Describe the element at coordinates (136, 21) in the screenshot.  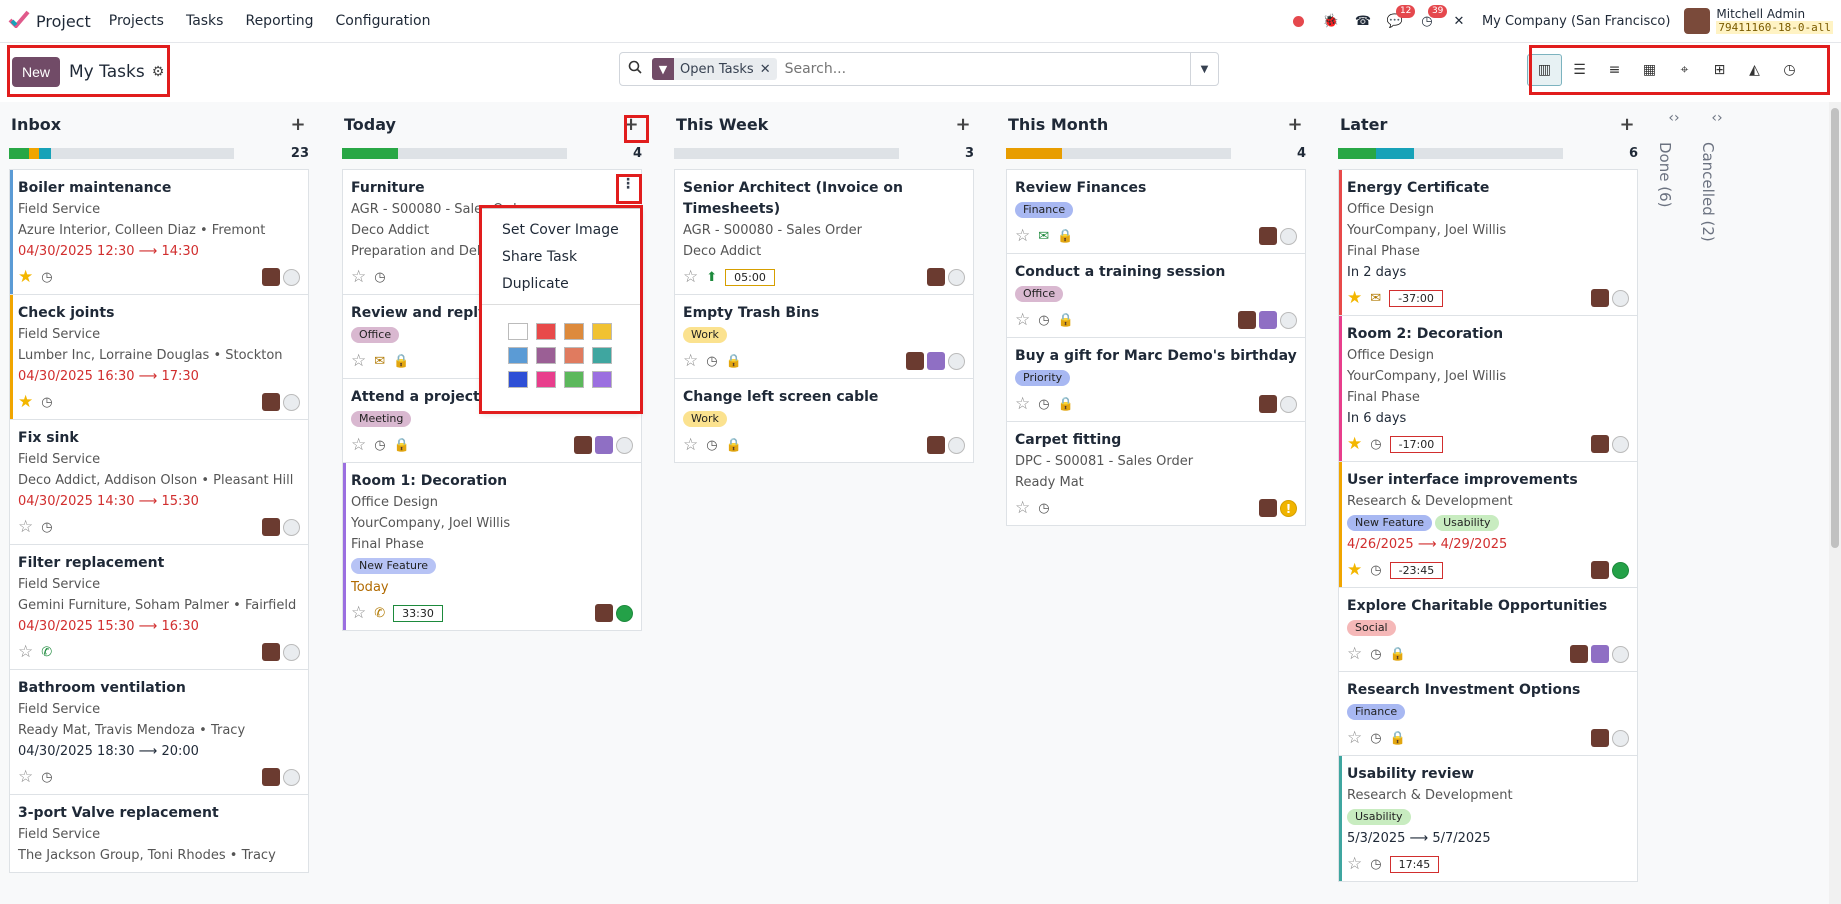
I see `menu-projects: Projects` at that location.